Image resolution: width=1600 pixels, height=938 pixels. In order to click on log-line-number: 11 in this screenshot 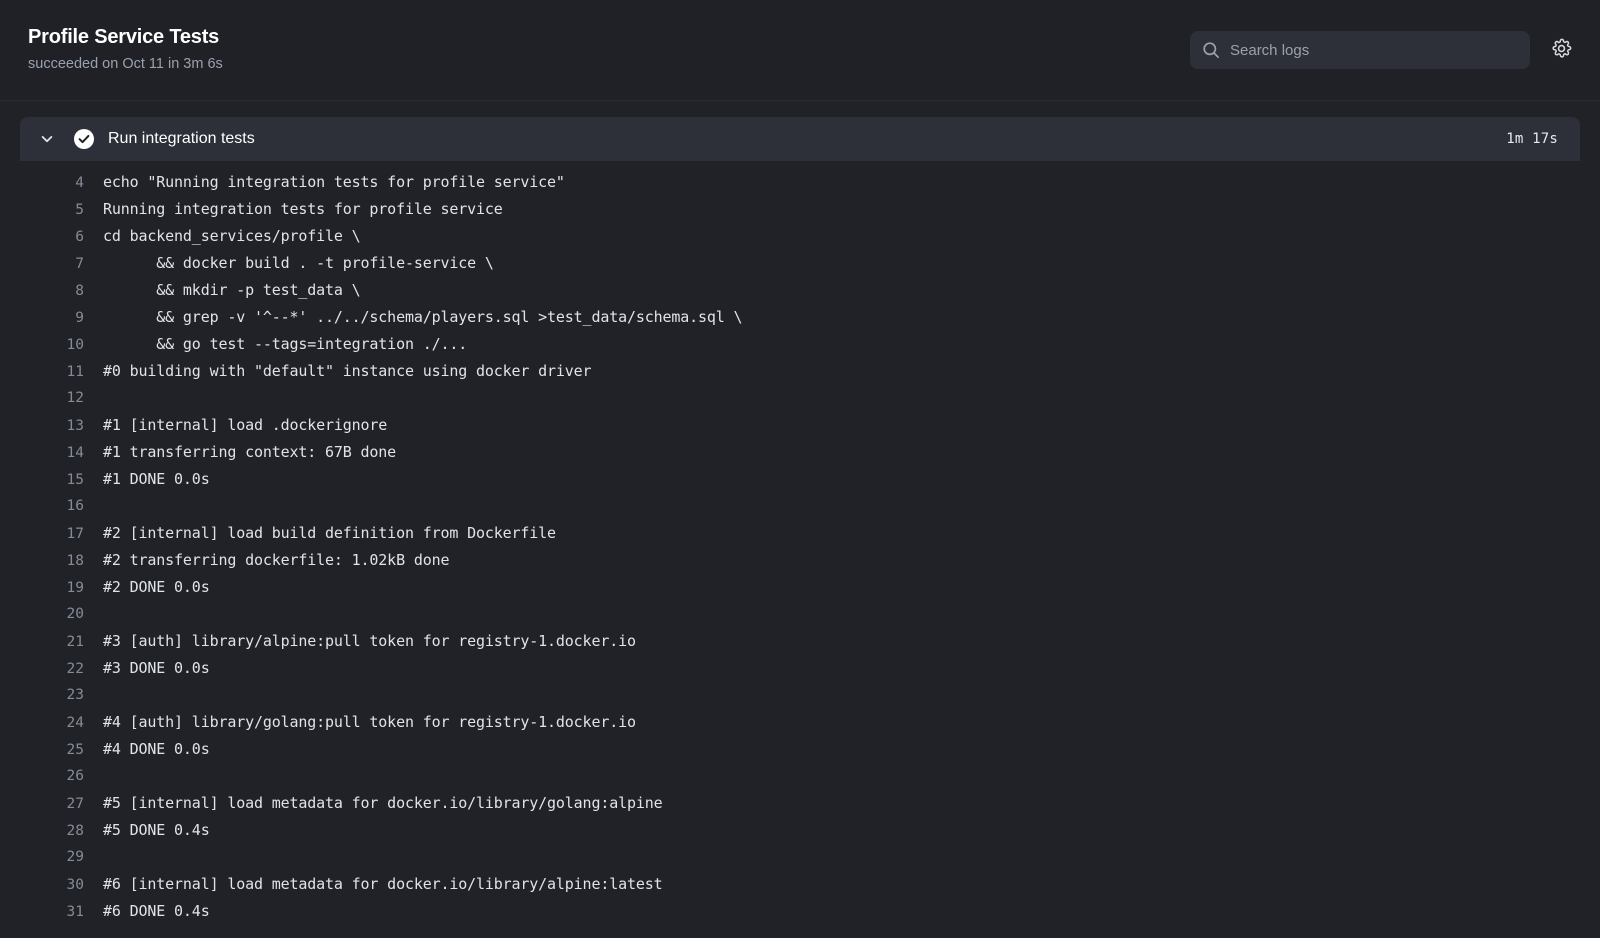, I will do `click(75, 372)`.